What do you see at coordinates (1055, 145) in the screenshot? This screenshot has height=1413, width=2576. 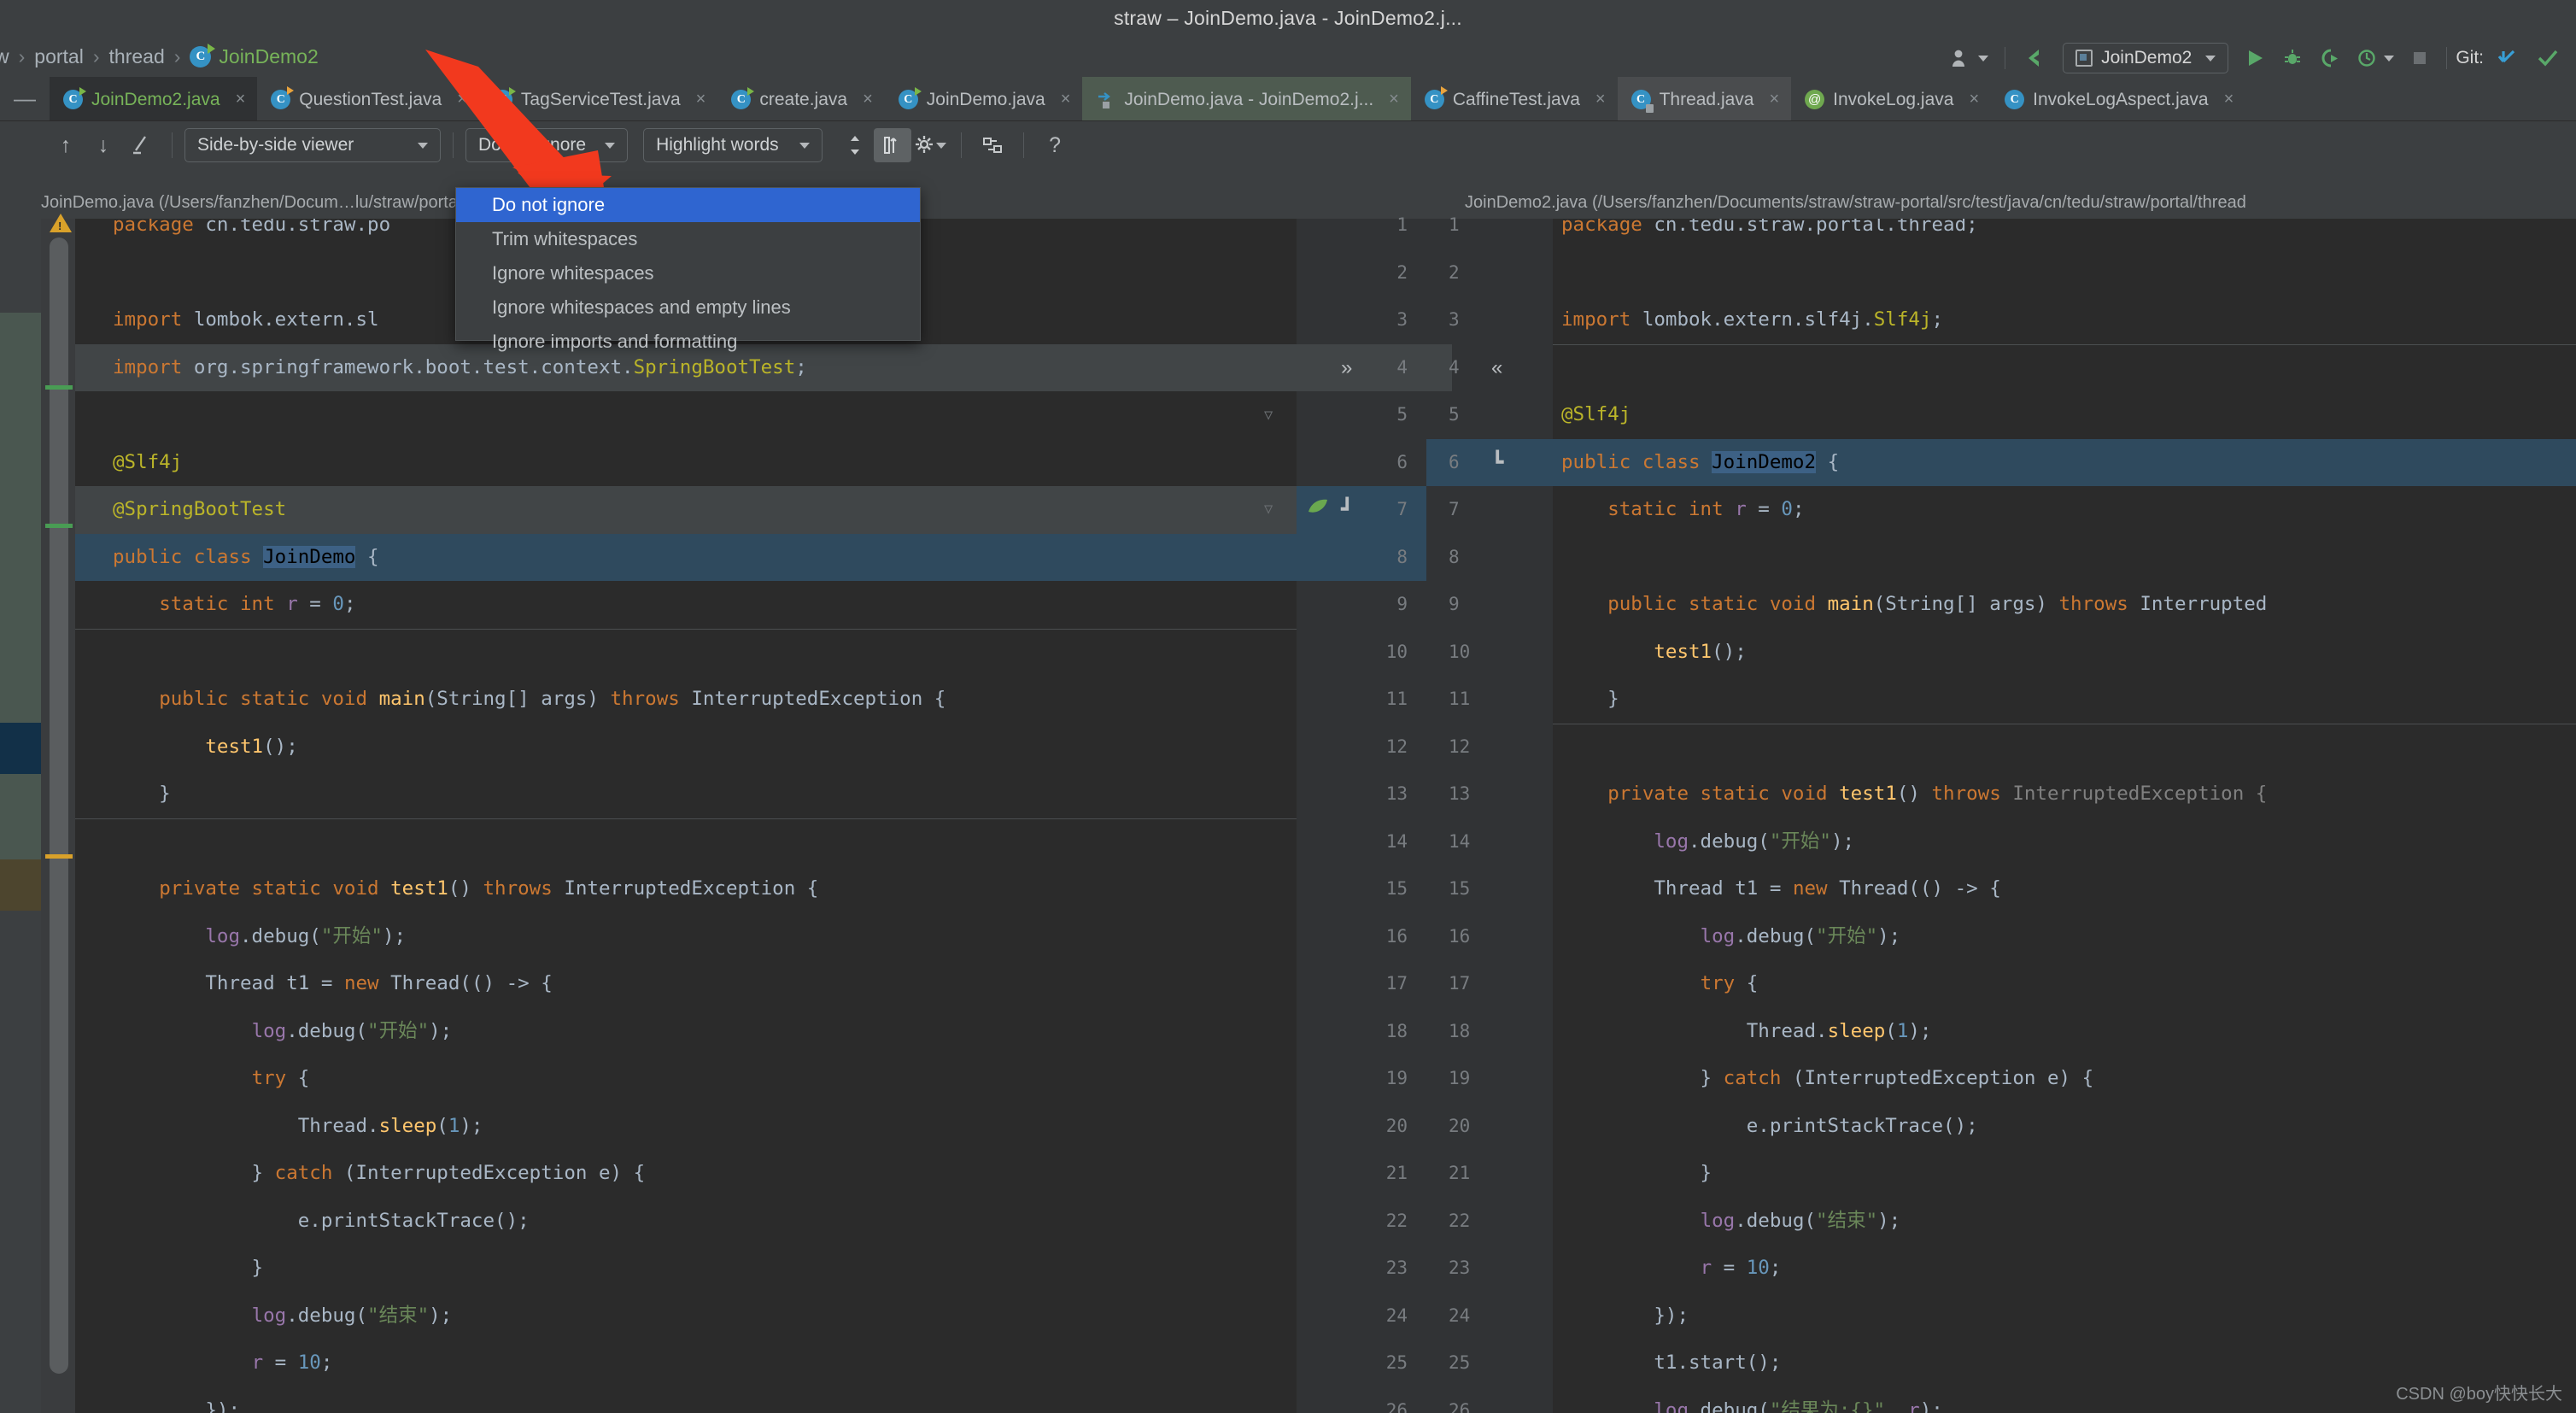 I see `help-icon: ?` at bounding box center [1055, 145].